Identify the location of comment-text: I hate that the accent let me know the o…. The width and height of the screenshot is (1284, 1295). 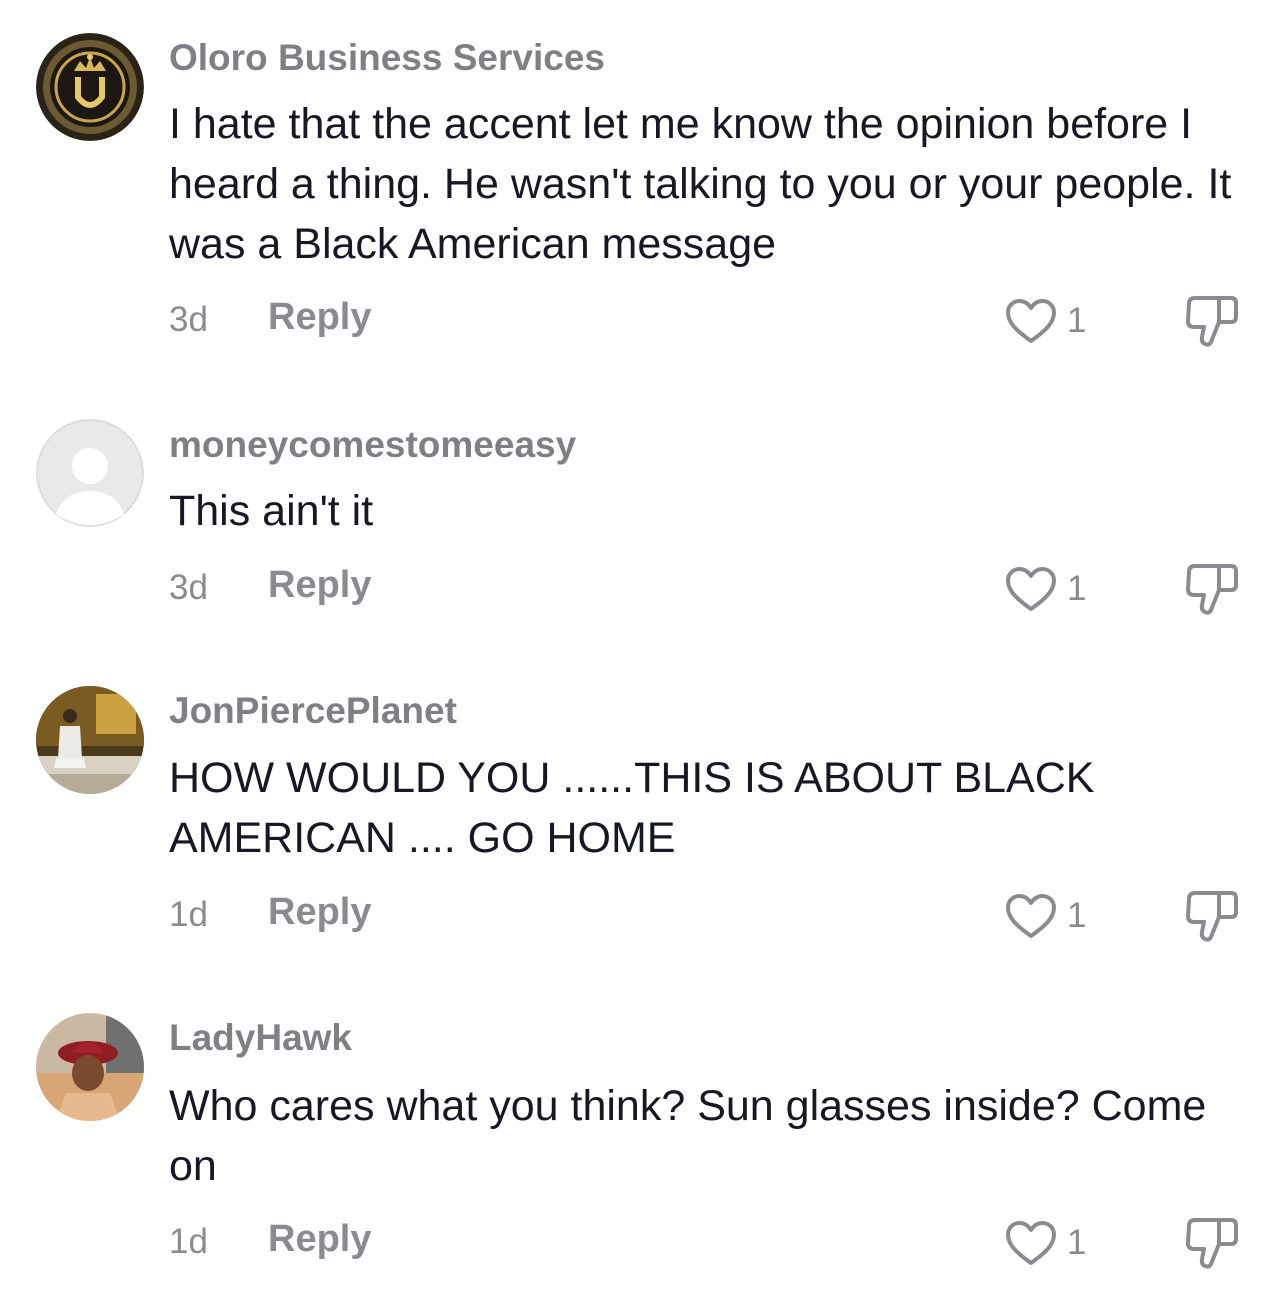
(700, 184).